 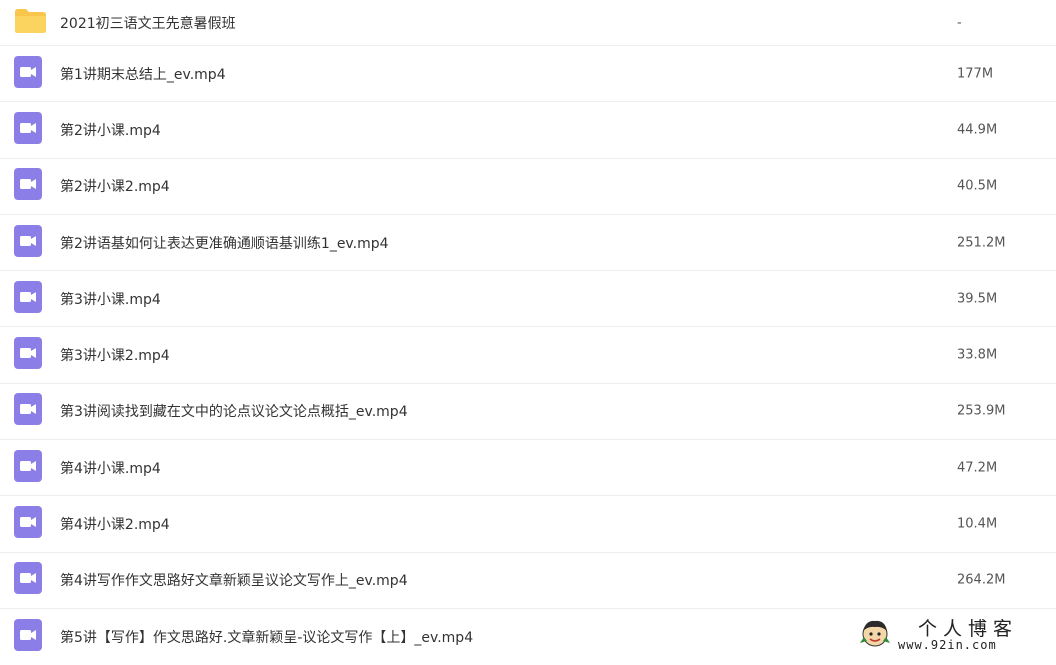 What do you see at coordinates (968, 629) in the screenshot?
I see `watermark-title: 个人博客` at bounding box center [968, 629].